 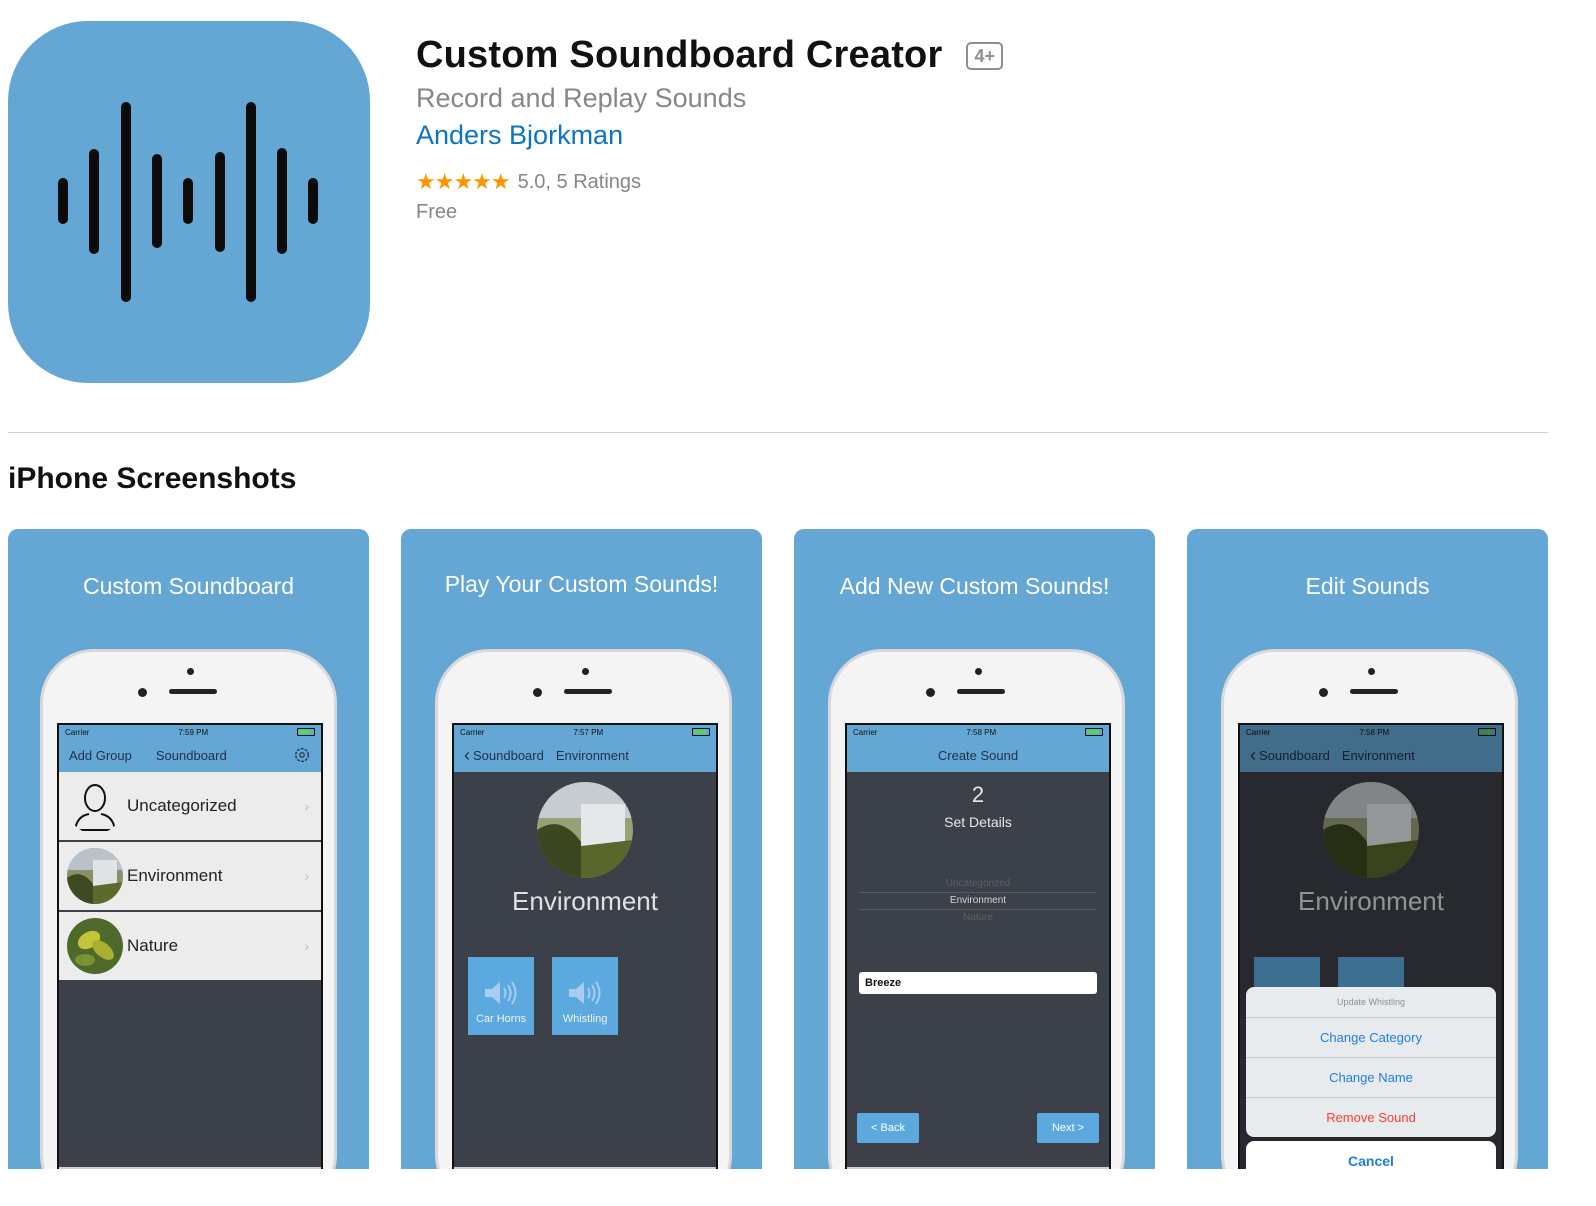 What do you see at coordinates (709, 182) in the screenshot?
I see `rating-row: ★★★★★ 5.0, 5 Ratings` at bounding box center [709, 182].